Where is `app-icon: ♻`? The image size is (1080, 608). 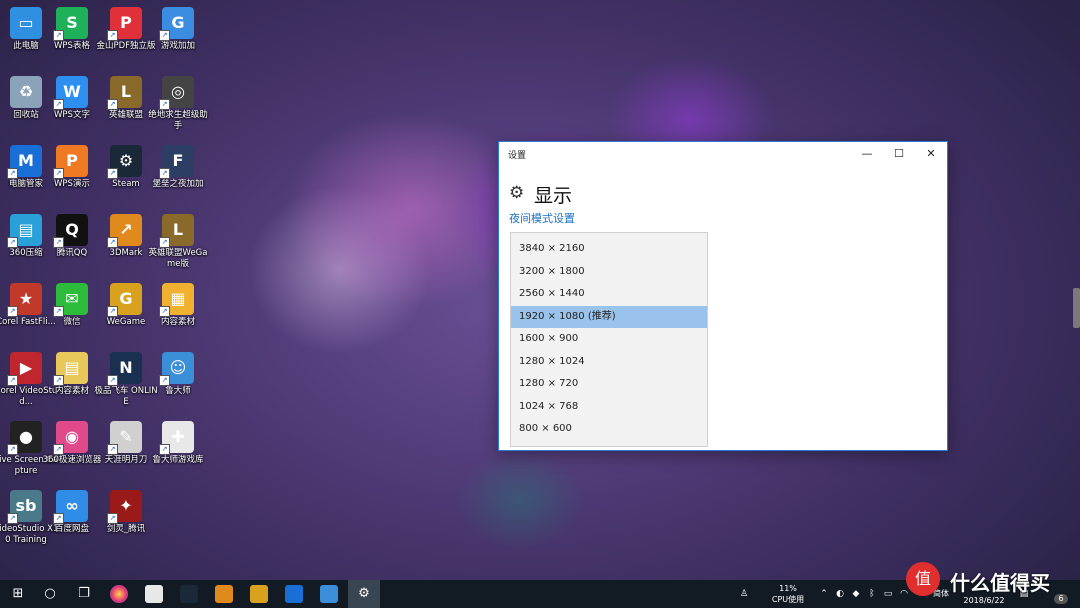
app-icon: ♻ is located at coordinates (26, 92).